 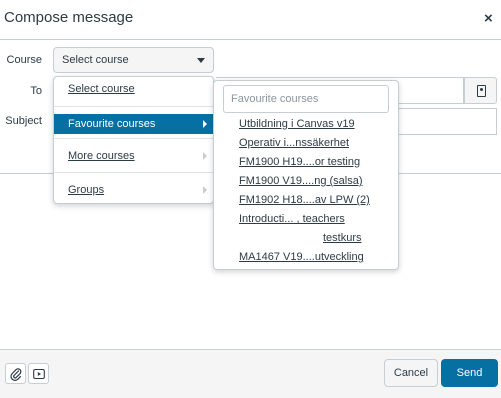 What do you see at coordinates (133, 190) in the screenshot?
I see `course-menu-item-groups: Groups` at bounding box center [133, 190].